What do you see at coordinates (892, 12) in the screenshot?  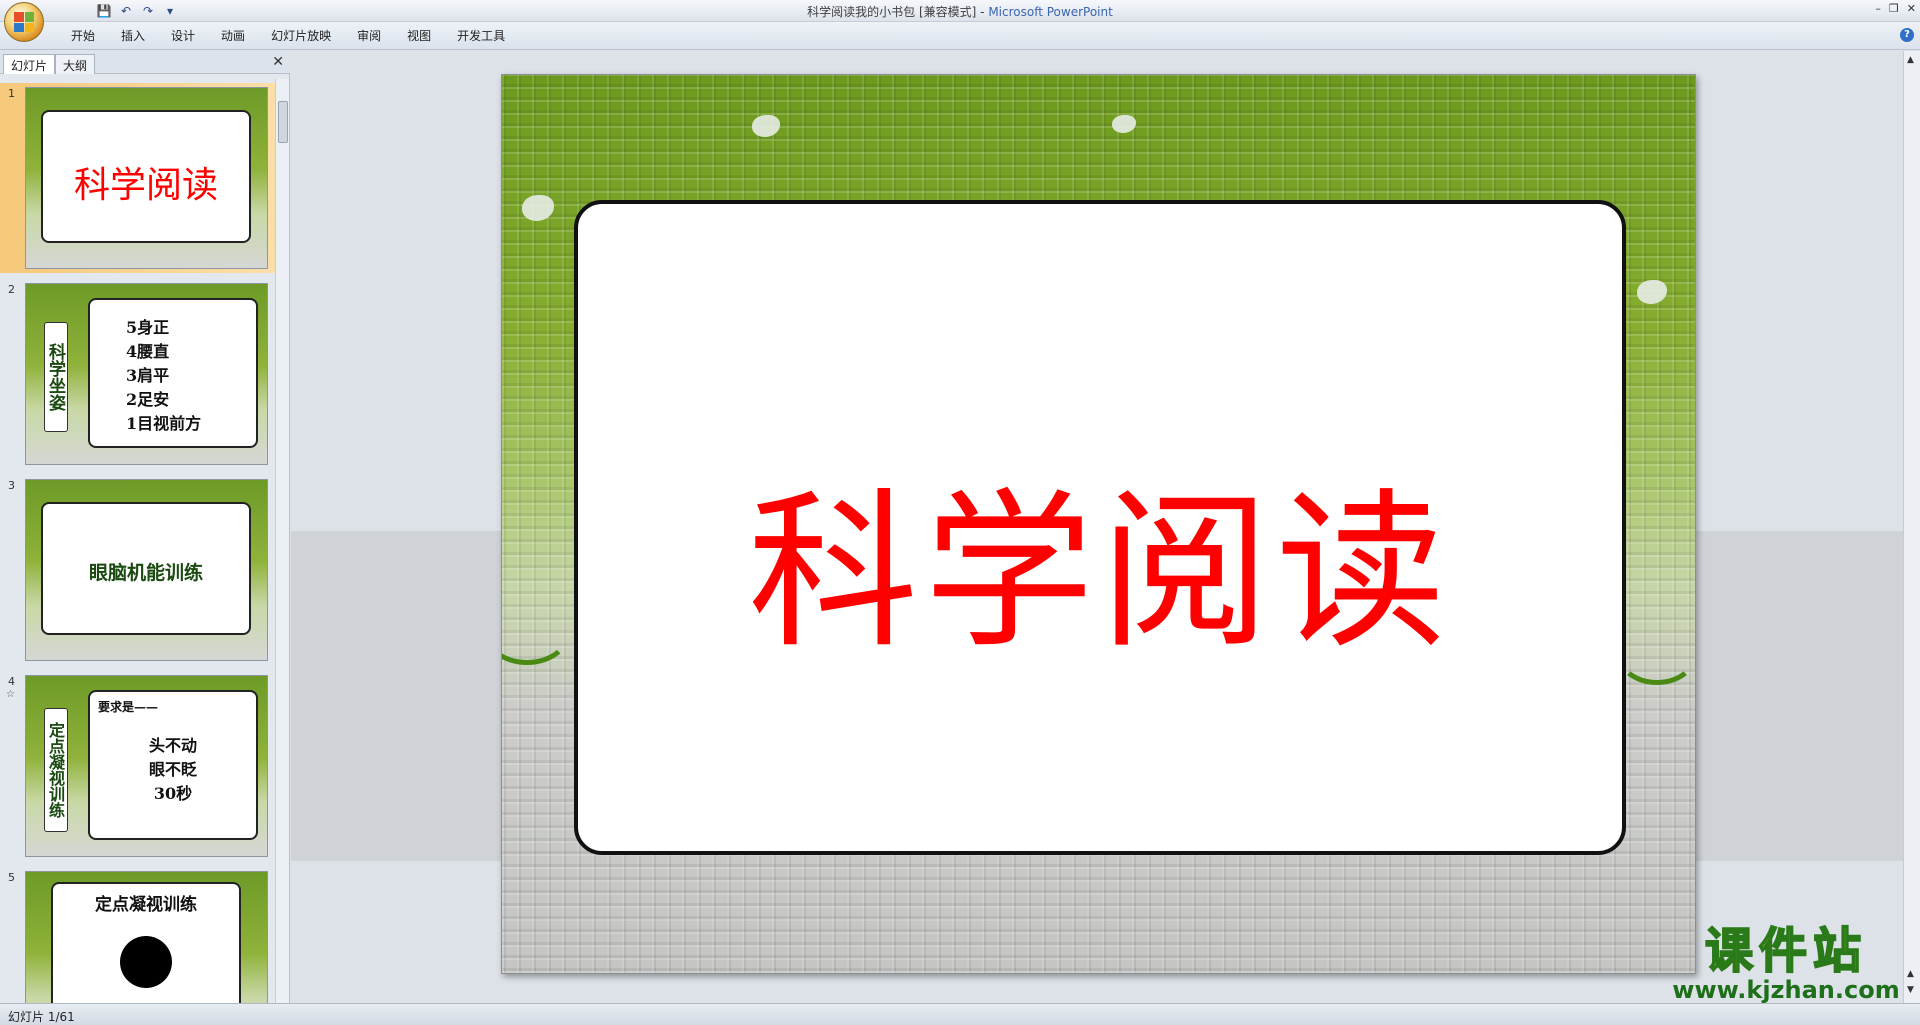 I see `document-name: 科学阅读我的小书包 [兼容模式]` at bounding box center [892, 12].